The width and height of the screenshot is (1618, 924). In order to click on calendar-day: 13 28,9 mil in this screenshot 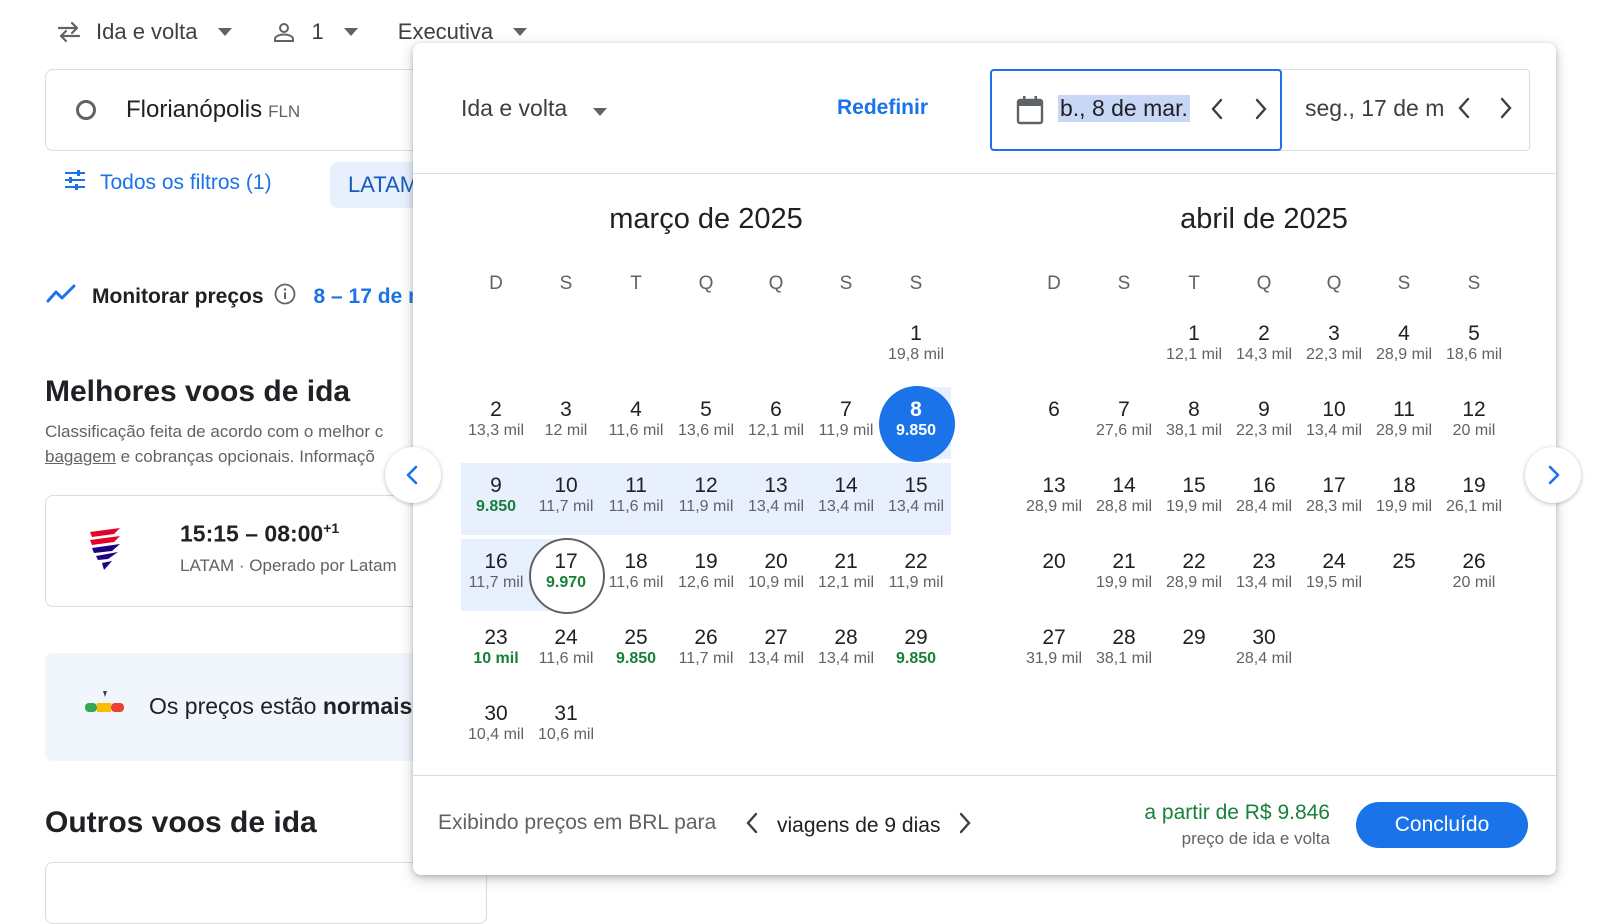, I will do `click(1054, 500)`.